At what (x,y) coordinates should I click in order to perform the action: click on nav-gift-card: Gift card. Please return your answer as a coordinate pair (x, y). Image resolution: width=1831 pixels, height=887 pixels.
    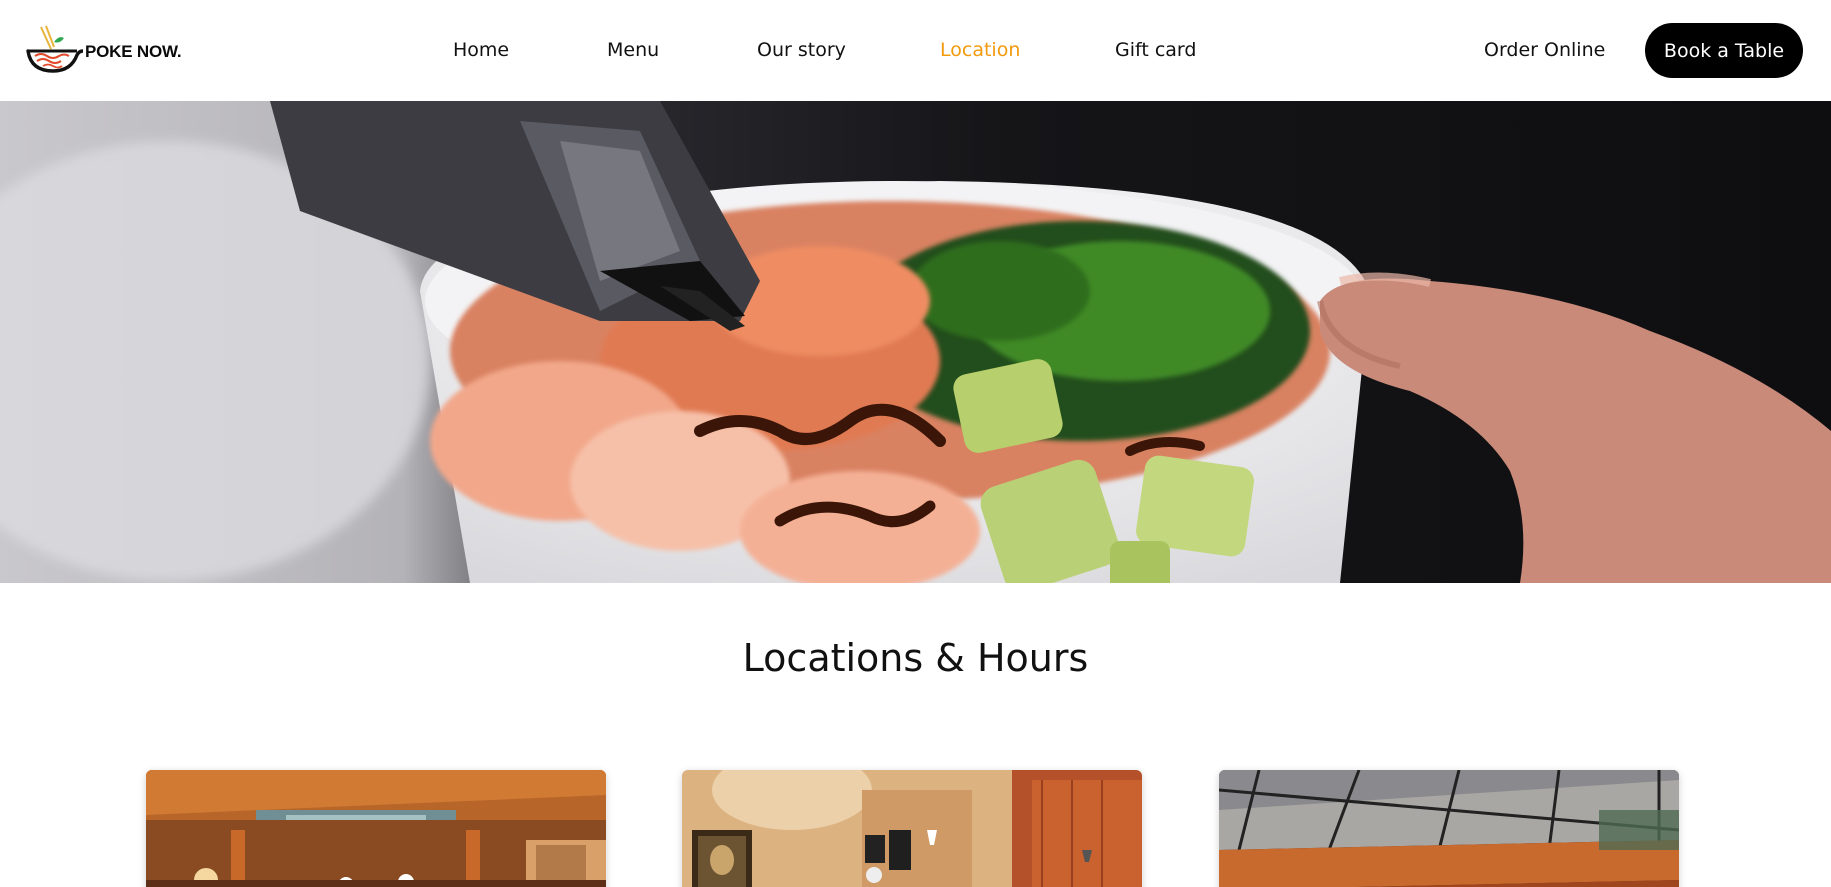
    Looking at the image, I should click on (1155, 50).